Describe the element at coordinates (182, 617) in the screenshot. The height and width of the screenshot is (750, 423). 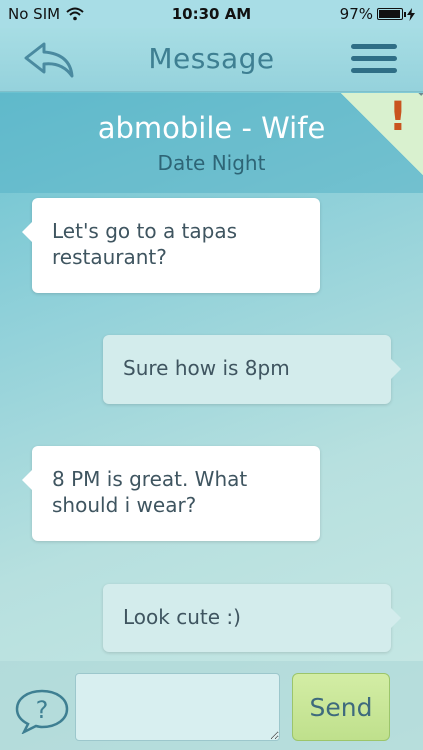
I see `message-text: Look cute :)` at that location.